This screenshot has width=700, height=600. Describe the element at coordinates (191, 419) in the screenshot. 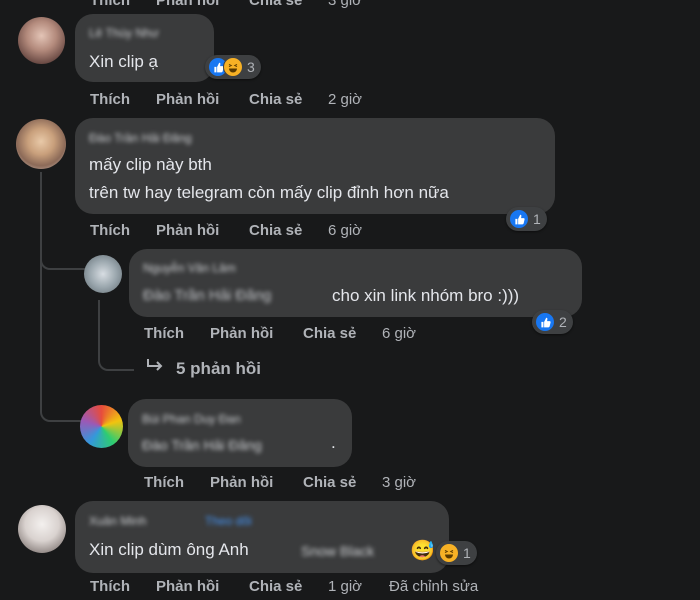

I see `commenter-name: Bùi Phan Duy Đan` at that location.